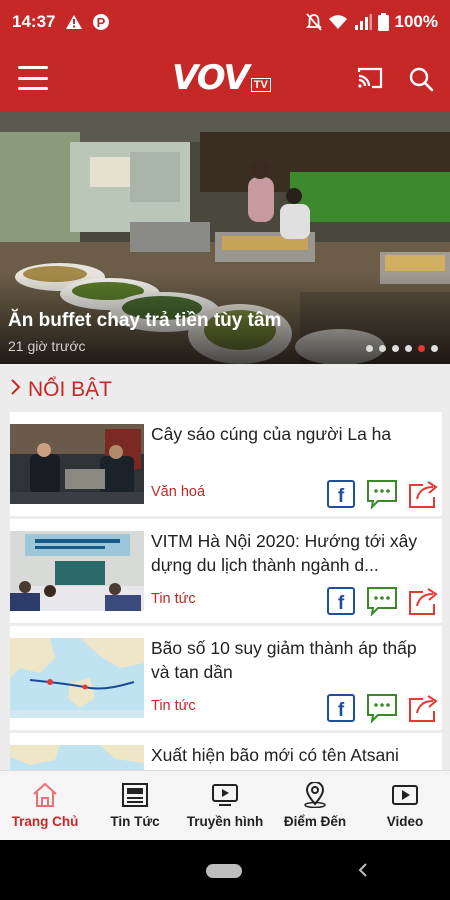  What do you see at coordinates (45, 794) in the screenshot?
I see `home-icon` at bounding box center [45, 794].